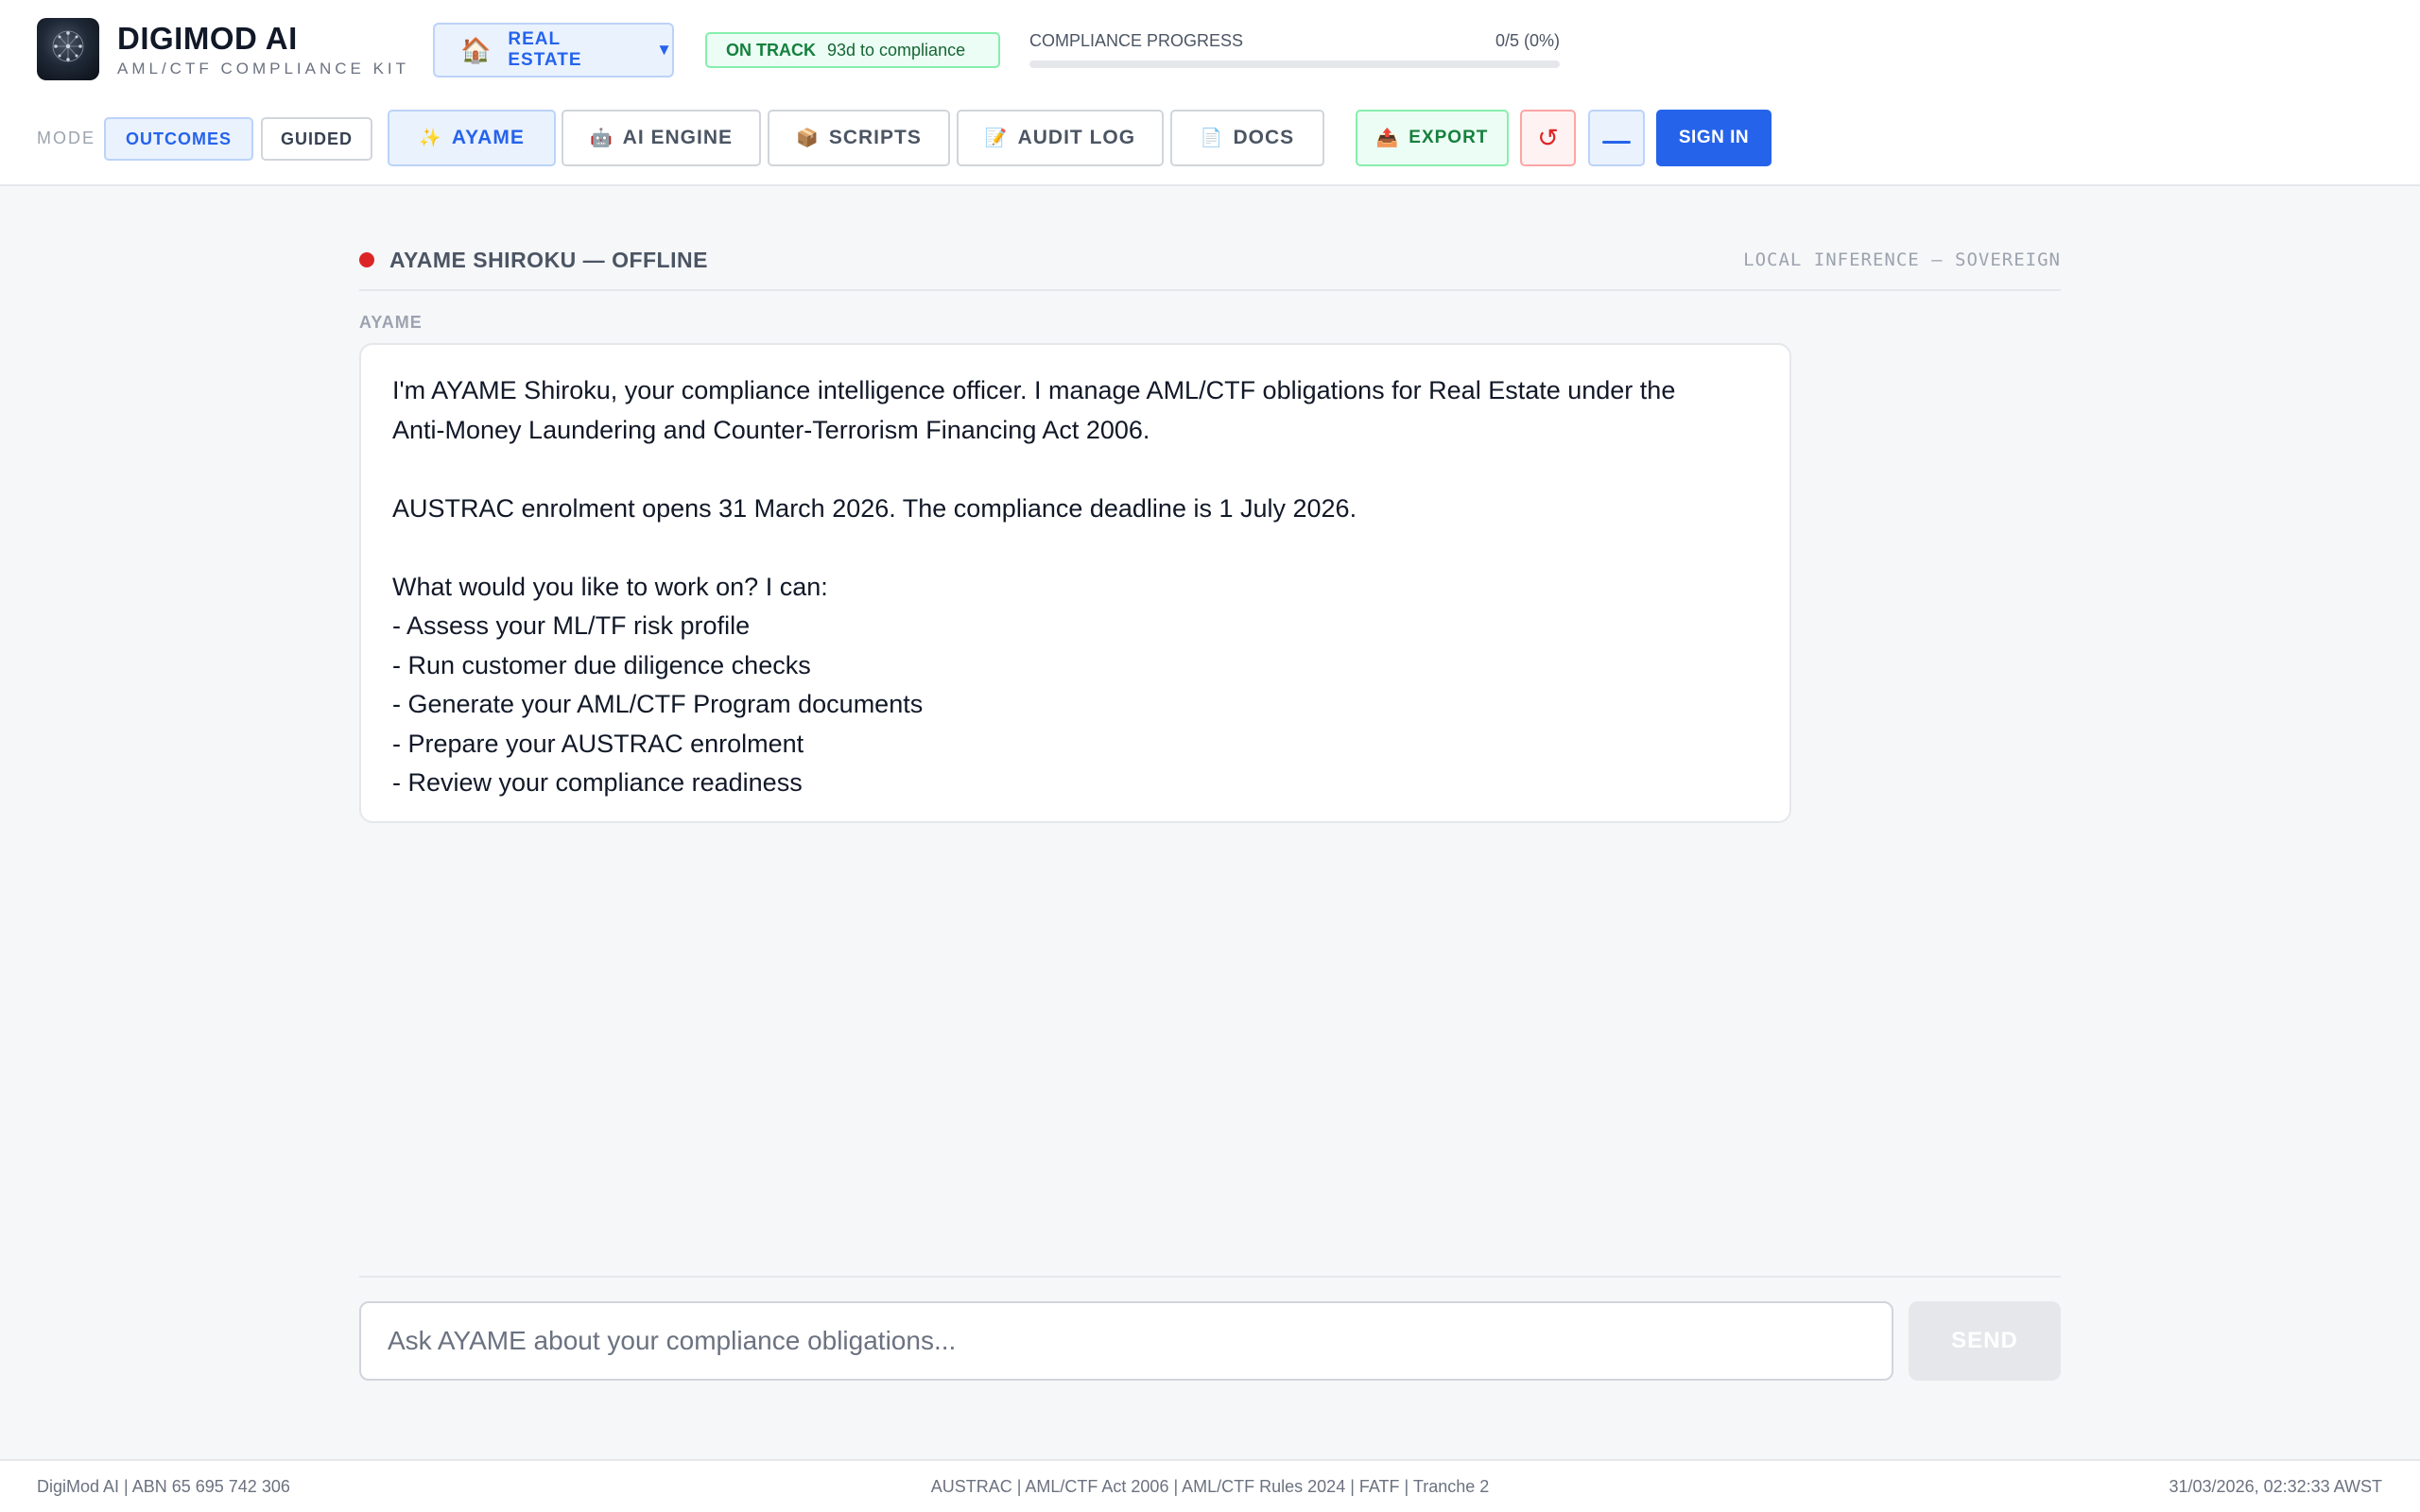  I want to click on brand-name: DIGIMOD AI, so click(207, 38).